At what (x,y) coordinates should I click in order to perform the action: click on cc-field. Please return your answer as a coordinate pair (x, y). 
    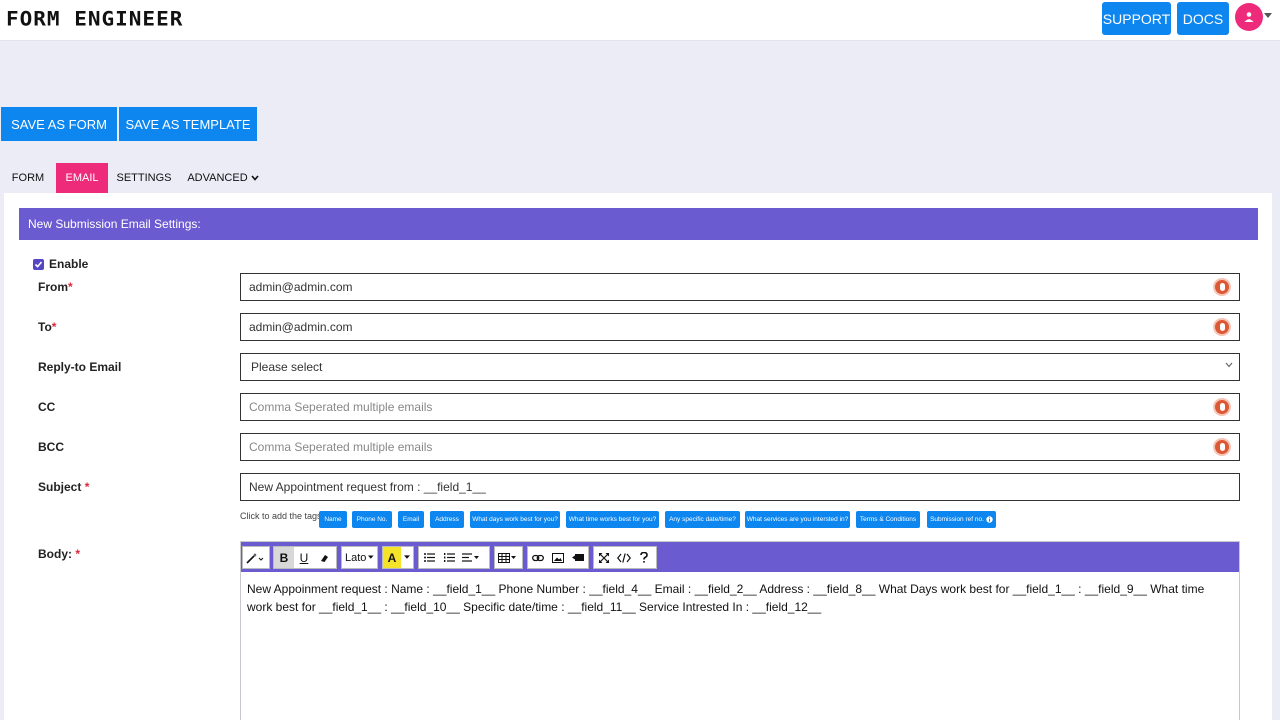
    Looking at the image, I should click on (740, 407).